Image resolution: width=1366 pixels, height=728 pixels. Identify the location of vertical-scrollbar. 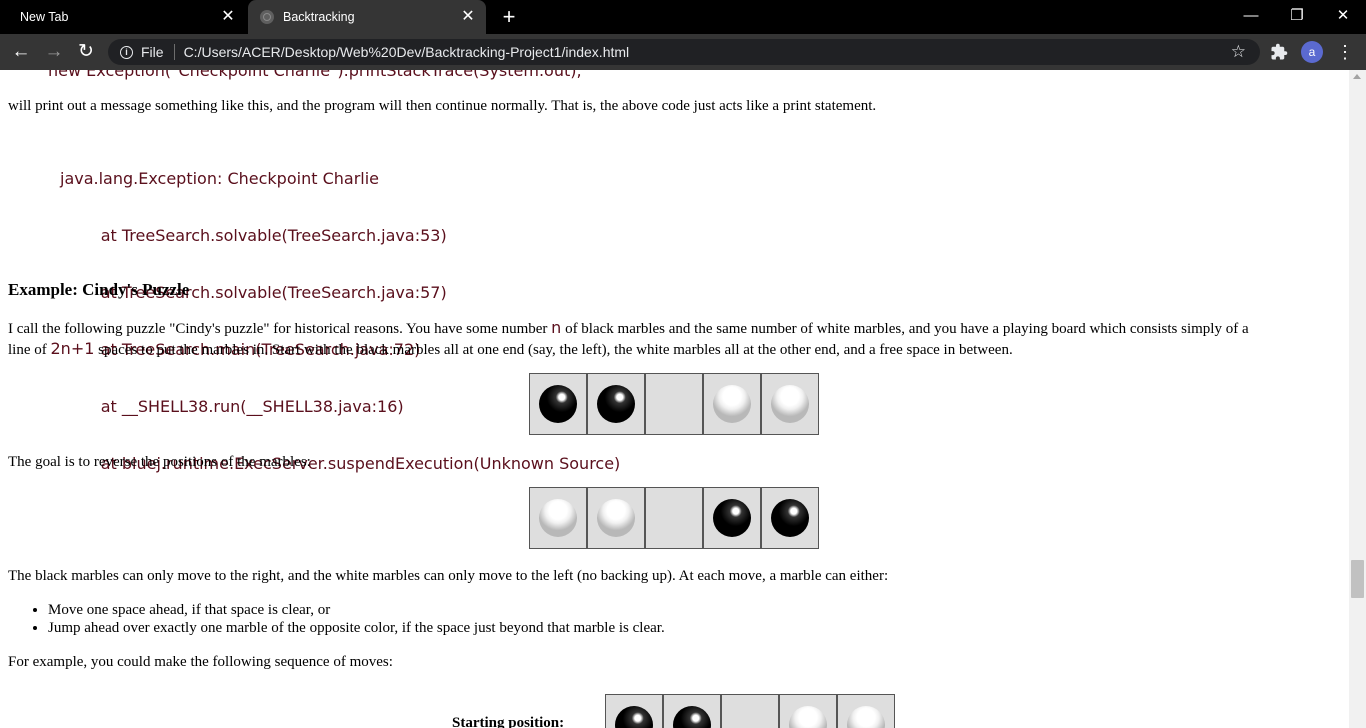
(1357, 399).